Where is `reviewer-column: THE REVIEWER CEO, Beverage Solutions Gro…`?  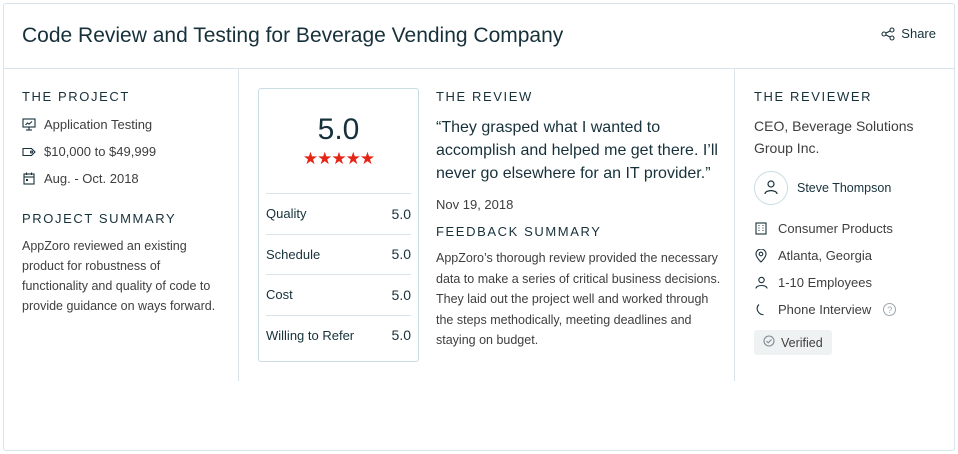 reviewer-column: THE REVIEWER CEO, Beverage Solutions Gro… is located at coordinates (851, 222).